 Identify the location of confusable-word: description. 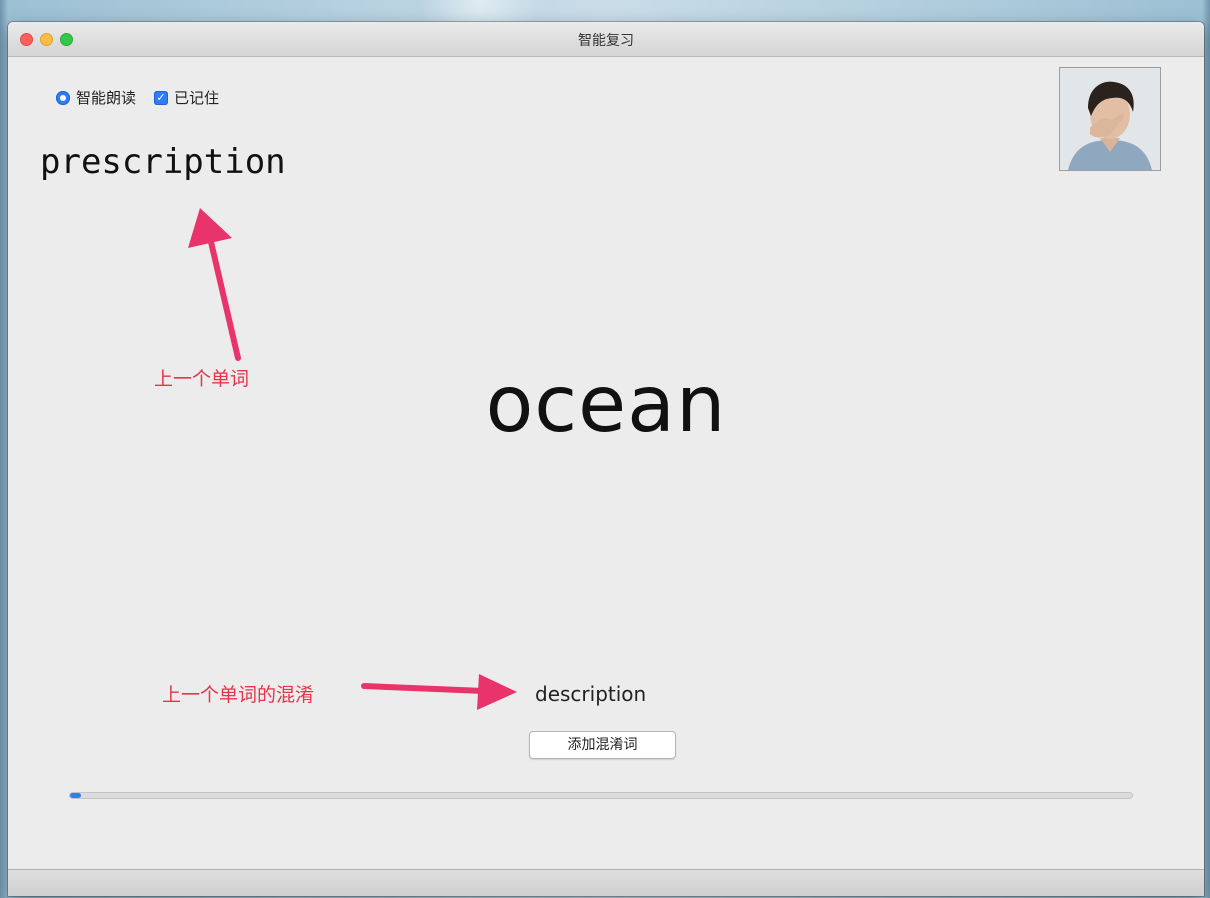
(591, 694).